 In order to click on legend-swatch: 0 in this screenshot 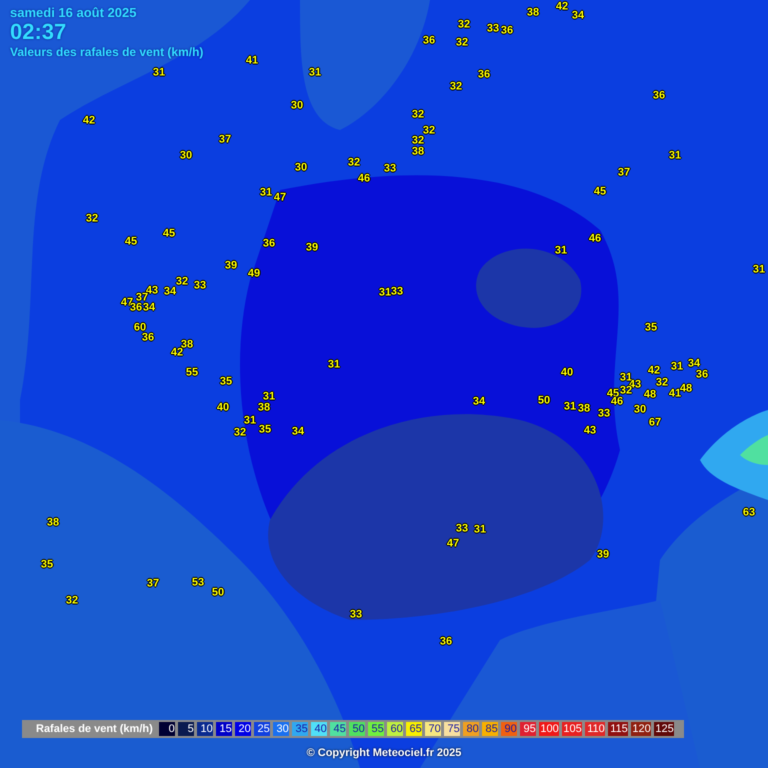, I will do `click(166, 729)`.